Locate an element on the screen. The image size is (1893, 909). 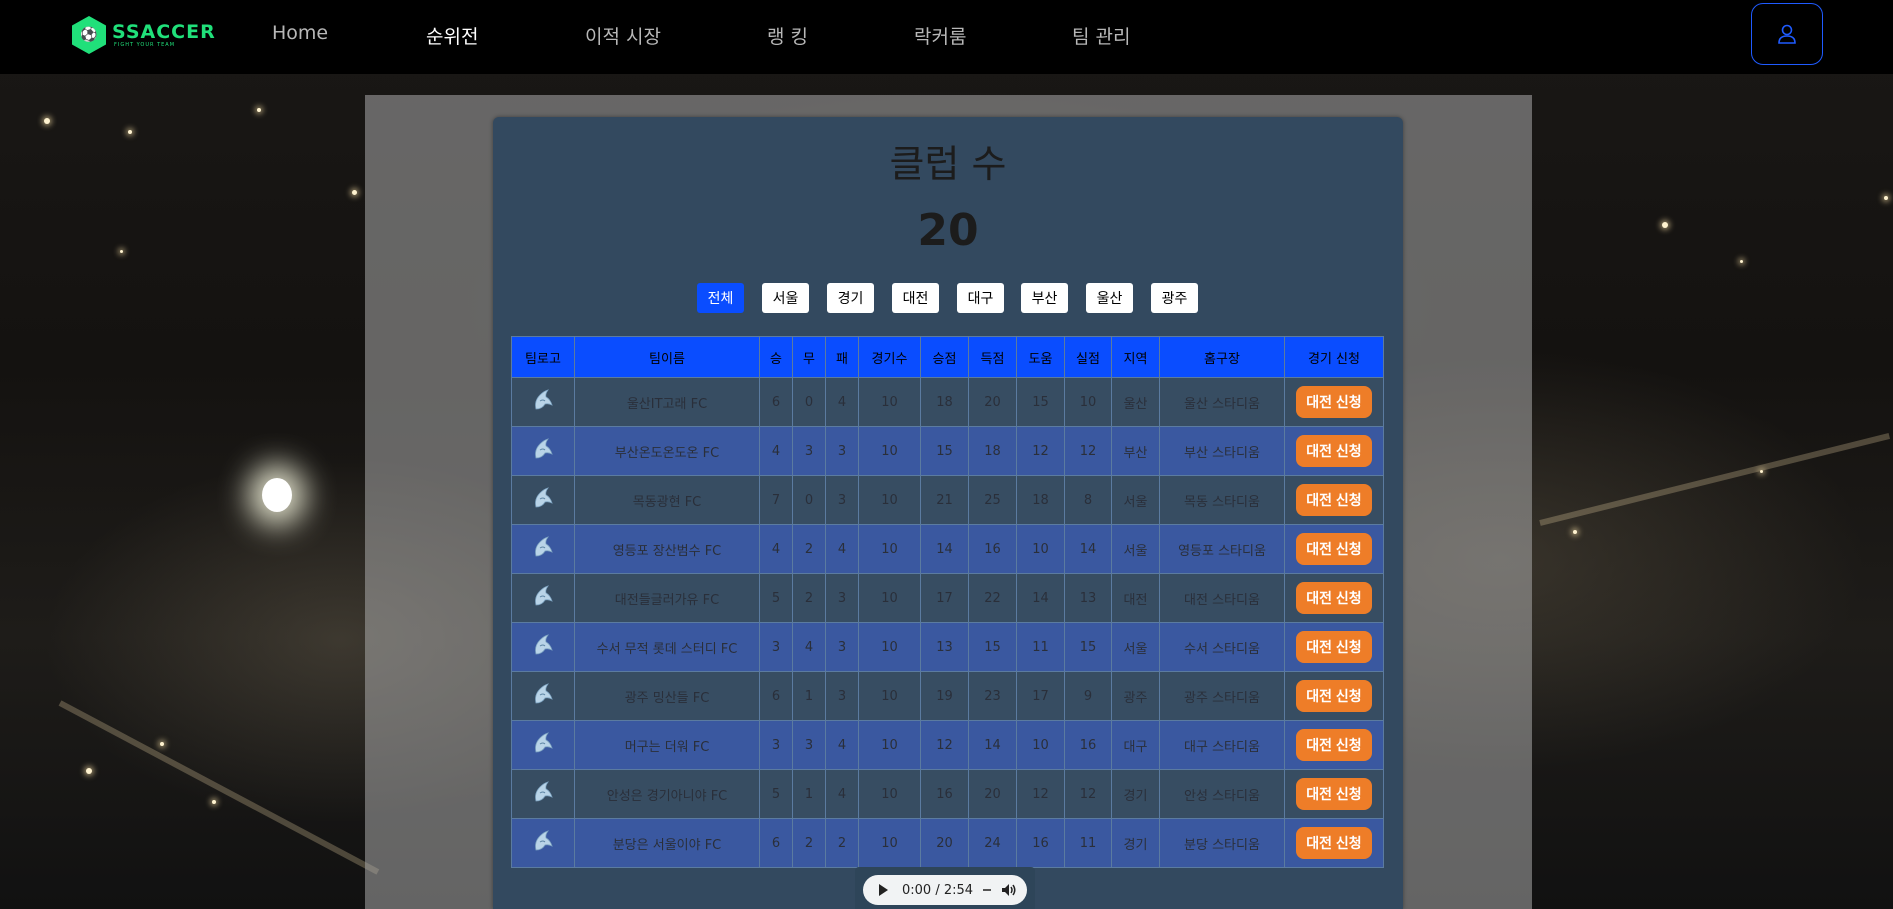
user-button is located at coordinates (1787, 34).